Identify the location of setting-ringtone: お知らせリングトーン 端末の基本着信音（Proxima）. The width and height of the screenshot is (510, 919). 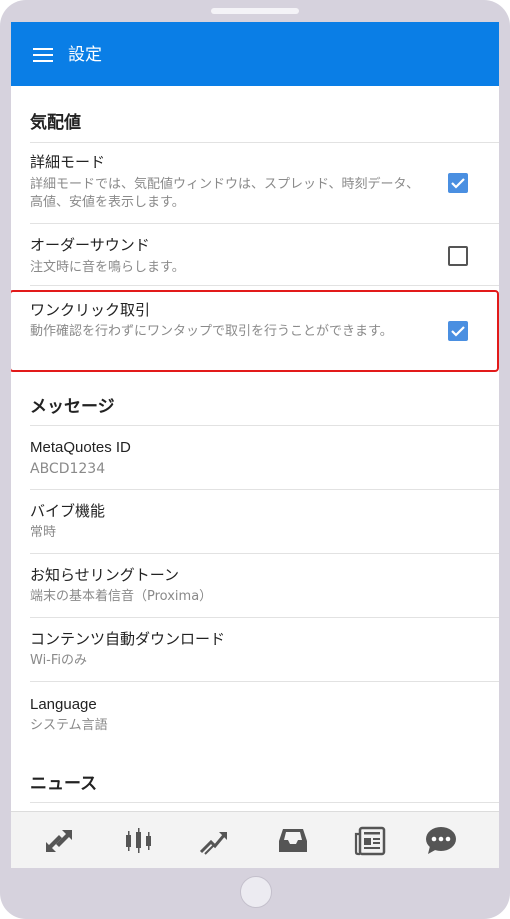
(255, 588).